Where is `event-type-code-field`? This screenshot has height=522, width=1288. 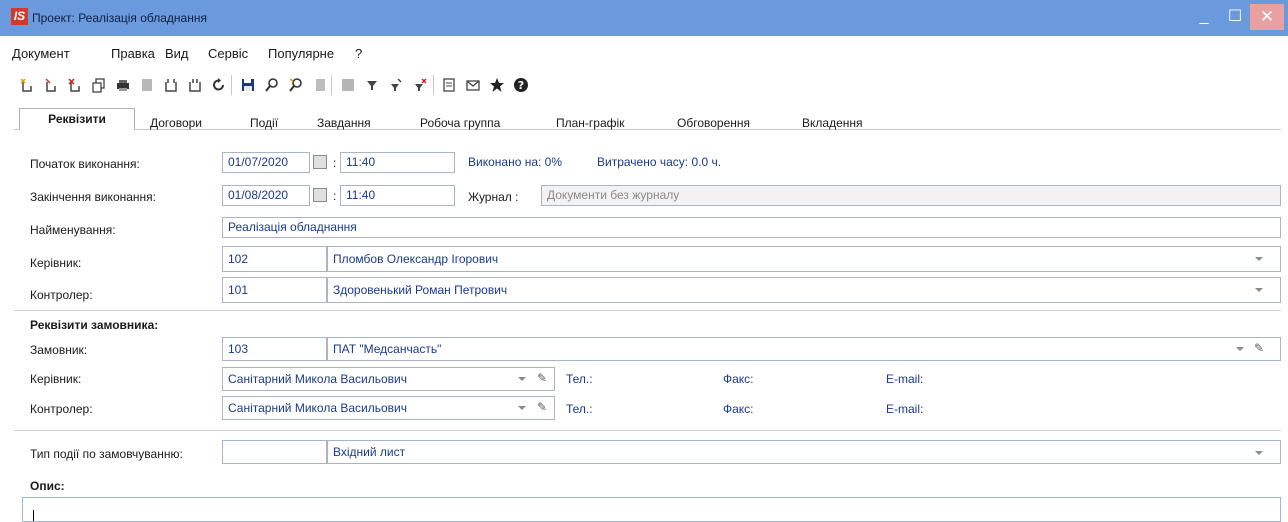 event-type-code-field is located at coordinates (274, 452).